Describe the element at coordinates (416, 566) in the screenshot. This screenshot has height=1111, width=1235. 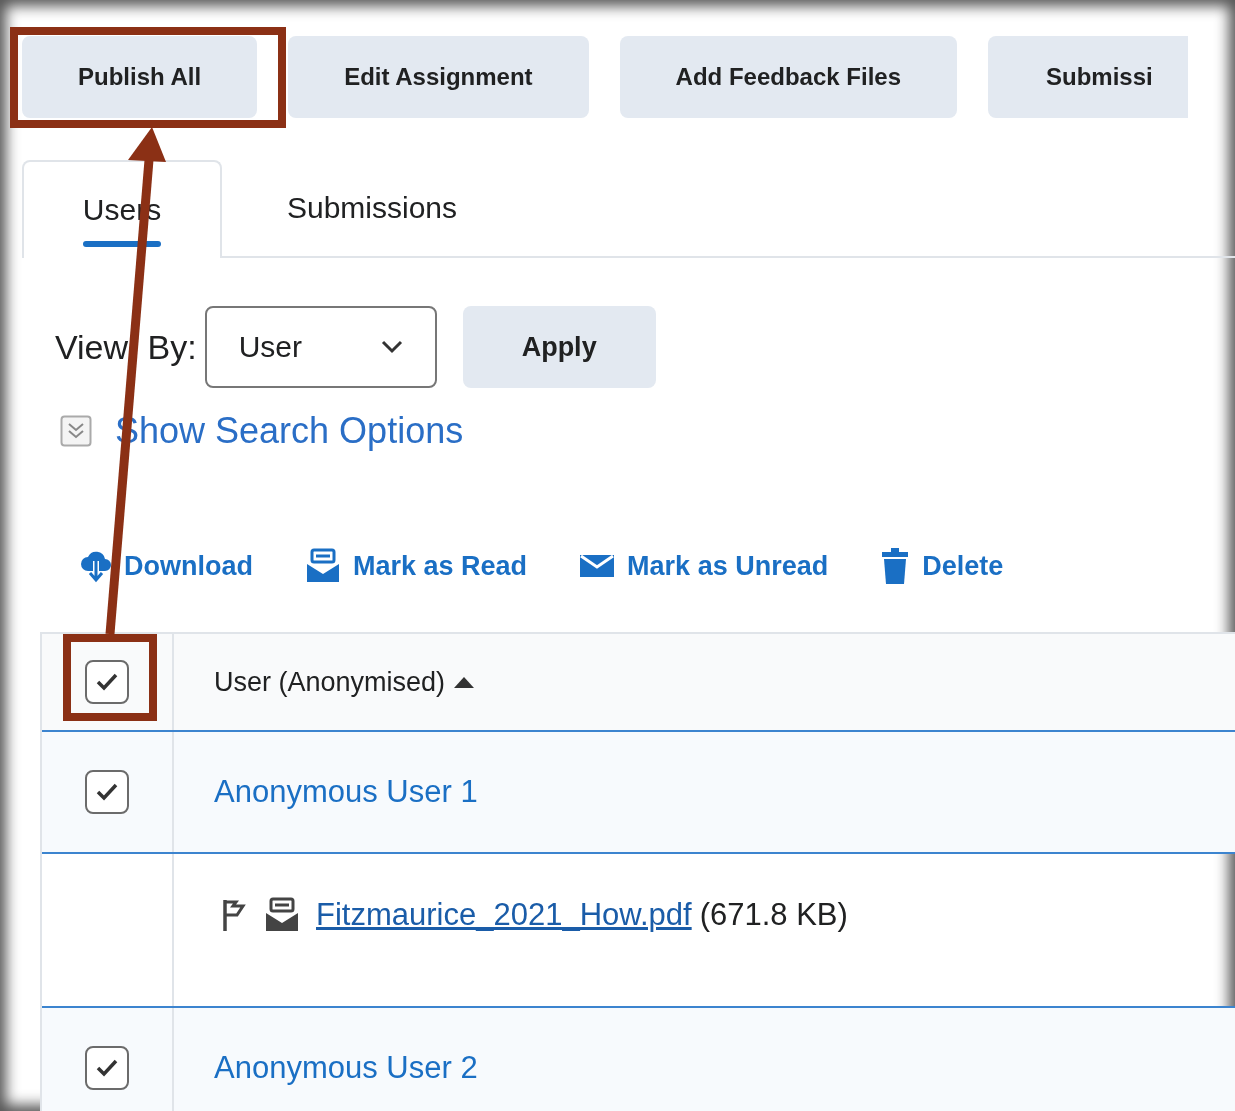
I see `action-link: Mark as Read` at that location.